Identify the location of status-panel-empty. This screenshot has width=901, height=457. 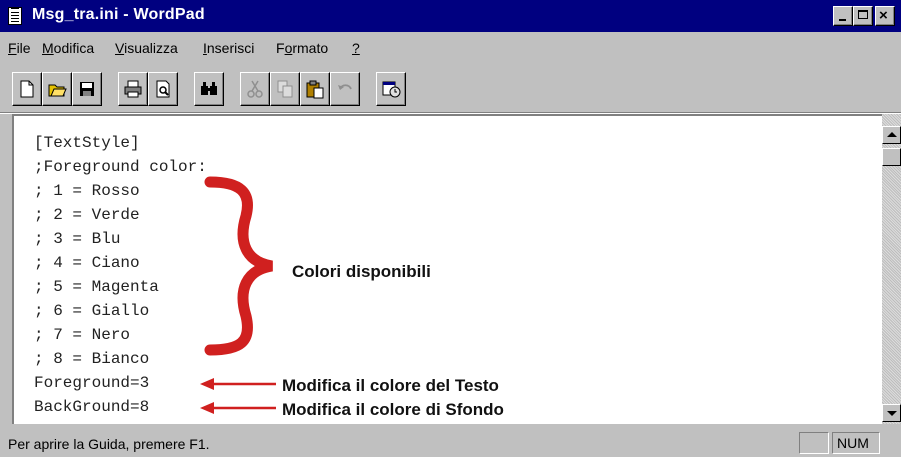
(814, 443).